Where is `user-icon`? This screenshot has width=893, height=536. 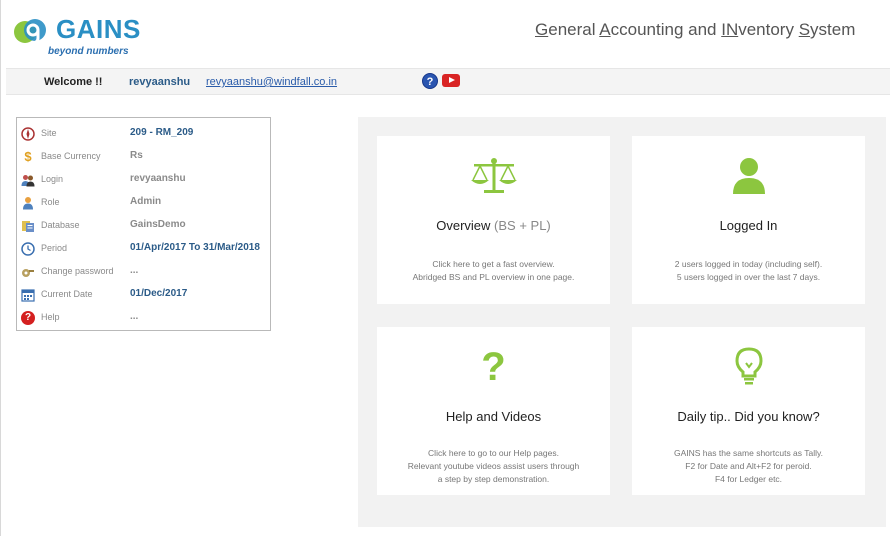
user-icon is located at coordinates (748, 176).